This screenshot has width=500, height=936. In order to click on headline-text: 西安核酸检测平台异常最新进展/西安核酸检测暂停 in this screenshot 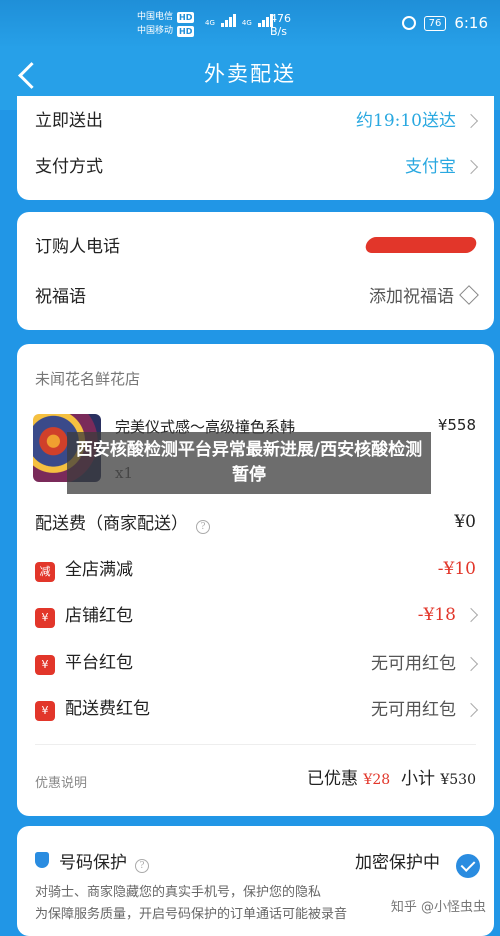, I will do `click(249, 462)`.